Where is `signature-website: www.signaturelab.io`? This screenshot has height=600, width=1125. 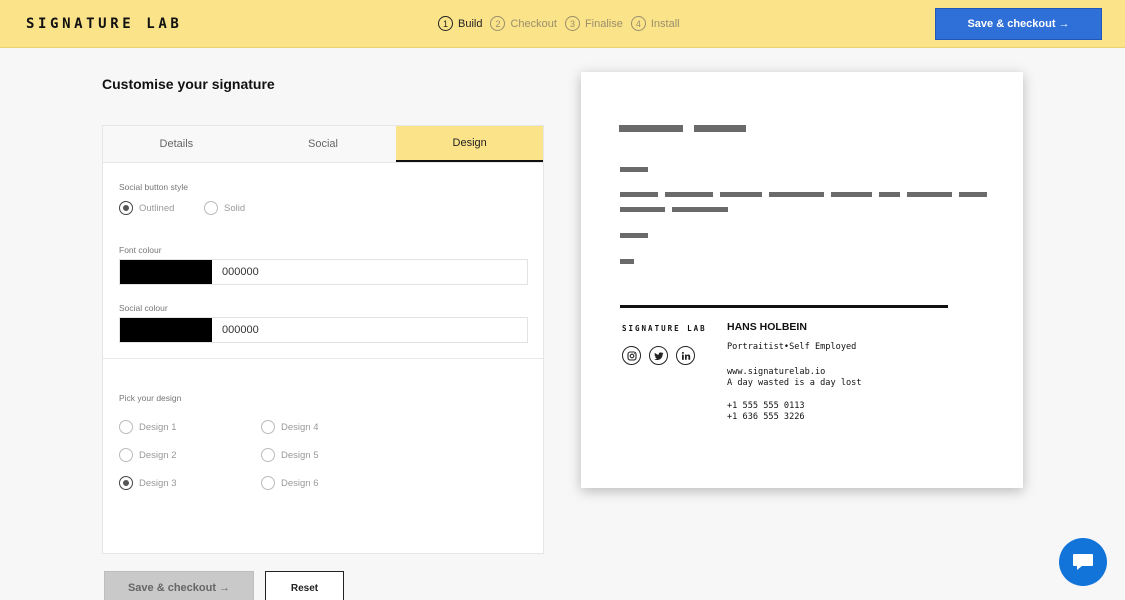
signature-website: www.signaturelab.io is located at coordinates (776, 372).